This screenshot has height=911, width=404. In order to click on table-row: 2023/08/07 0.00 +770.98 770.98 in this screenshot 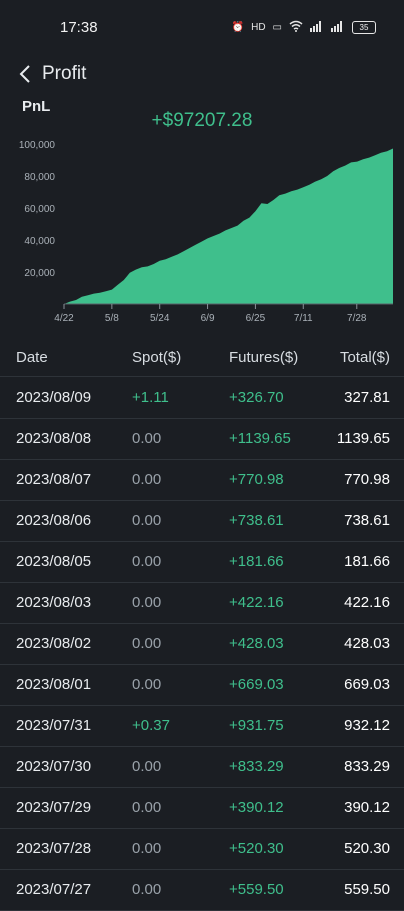, I will do `click(202, 480)`.